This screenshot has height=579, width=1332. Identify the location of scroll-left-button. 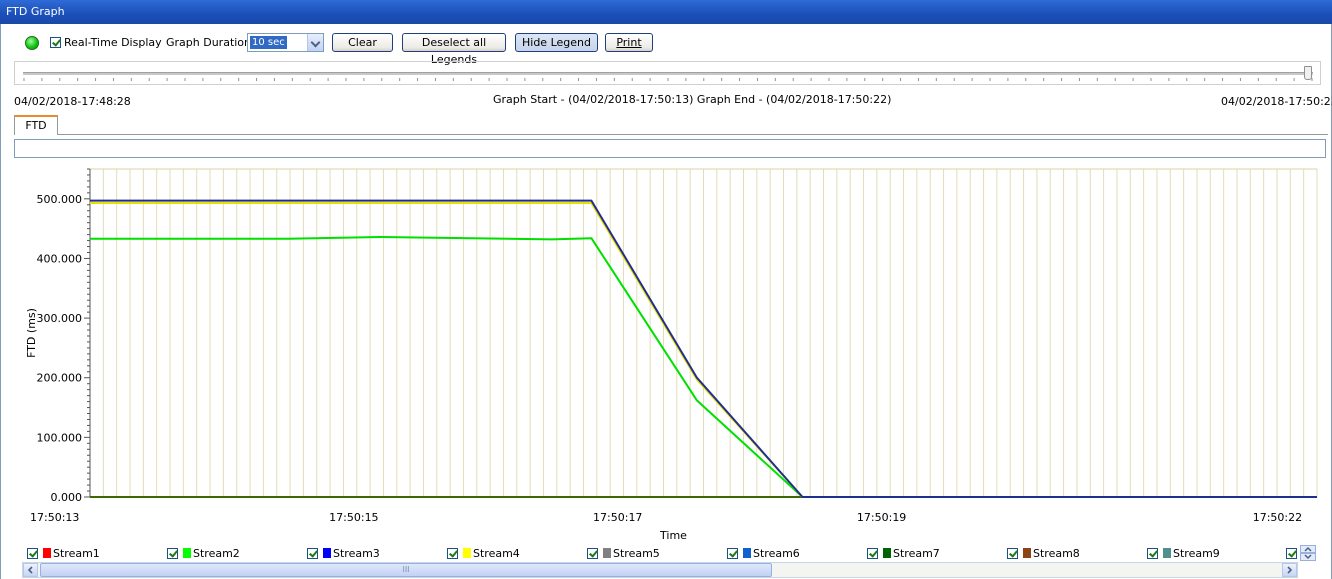
(30, 570).